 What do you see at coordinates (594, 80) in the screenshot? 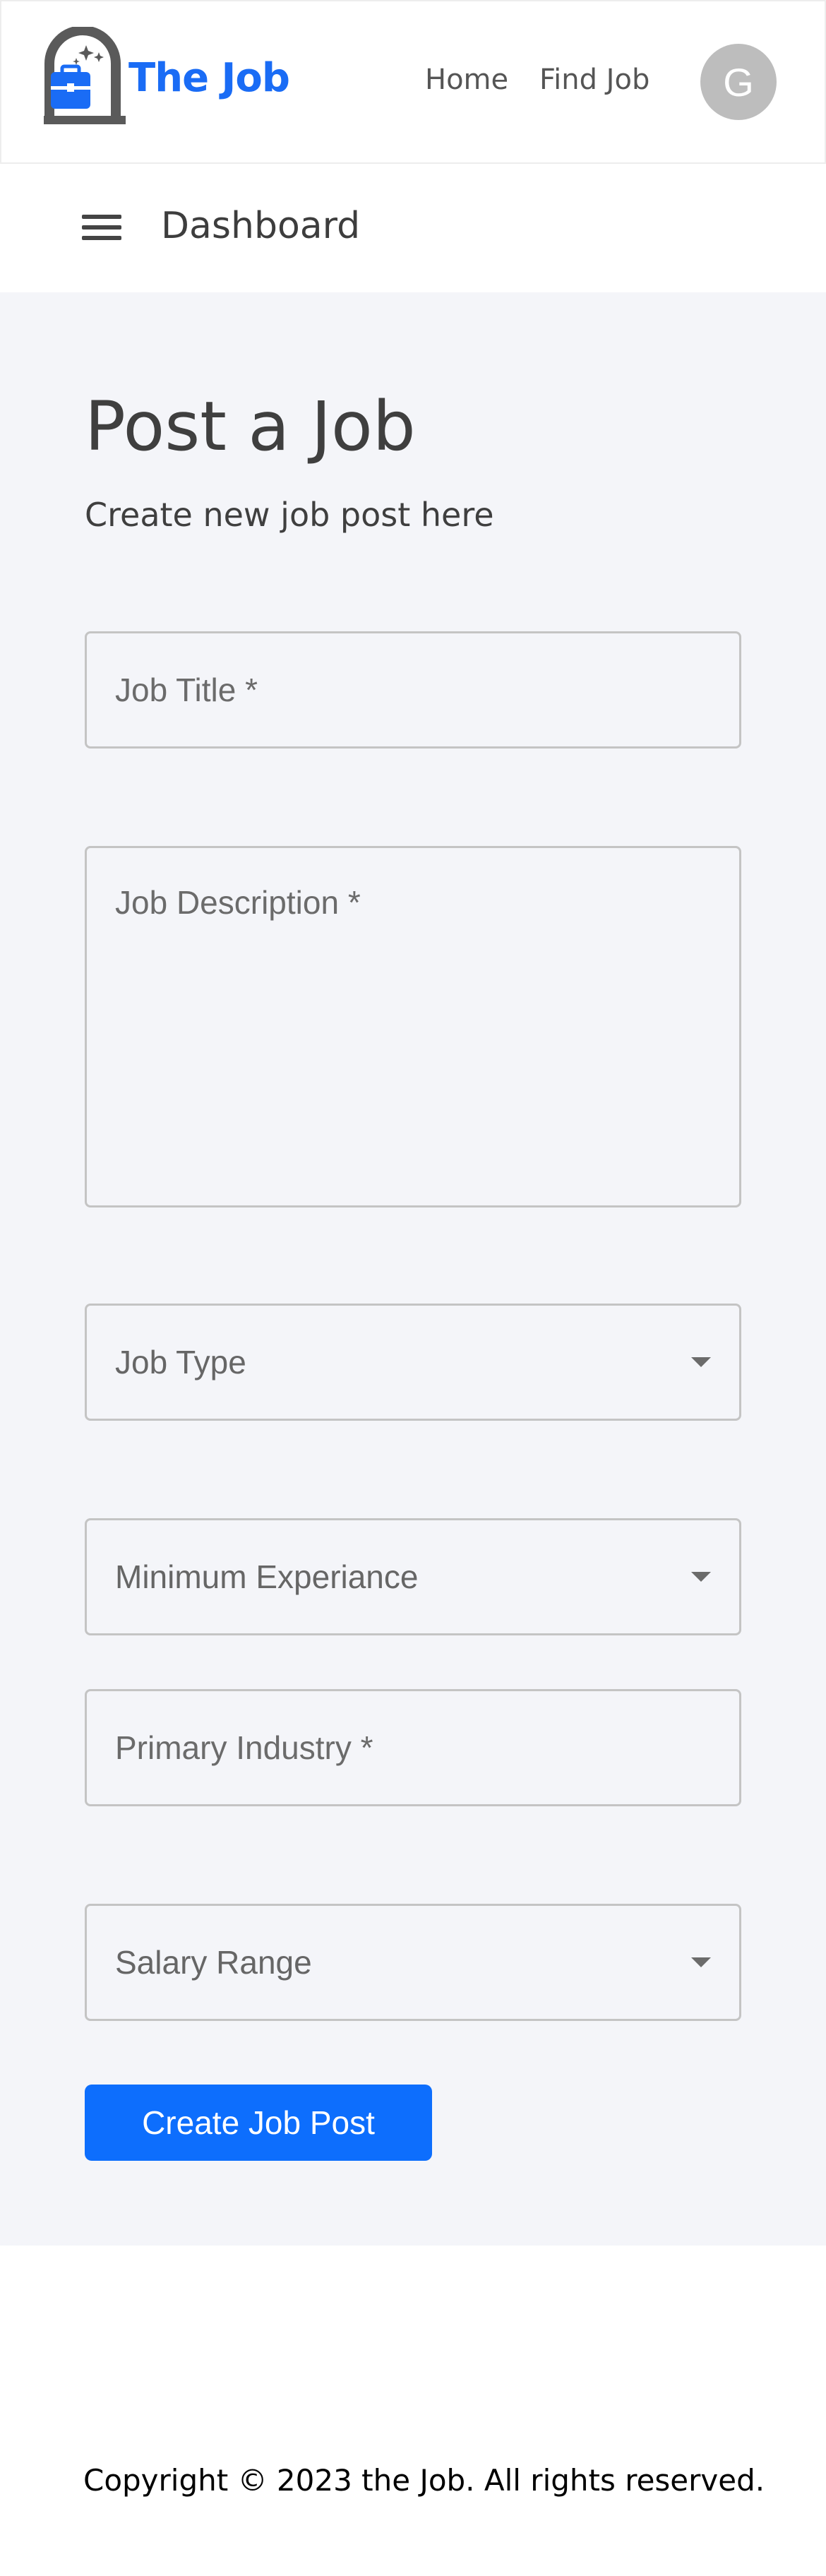
I see `nav-link-find-job: Find Job` at bounding box center [594, 80].